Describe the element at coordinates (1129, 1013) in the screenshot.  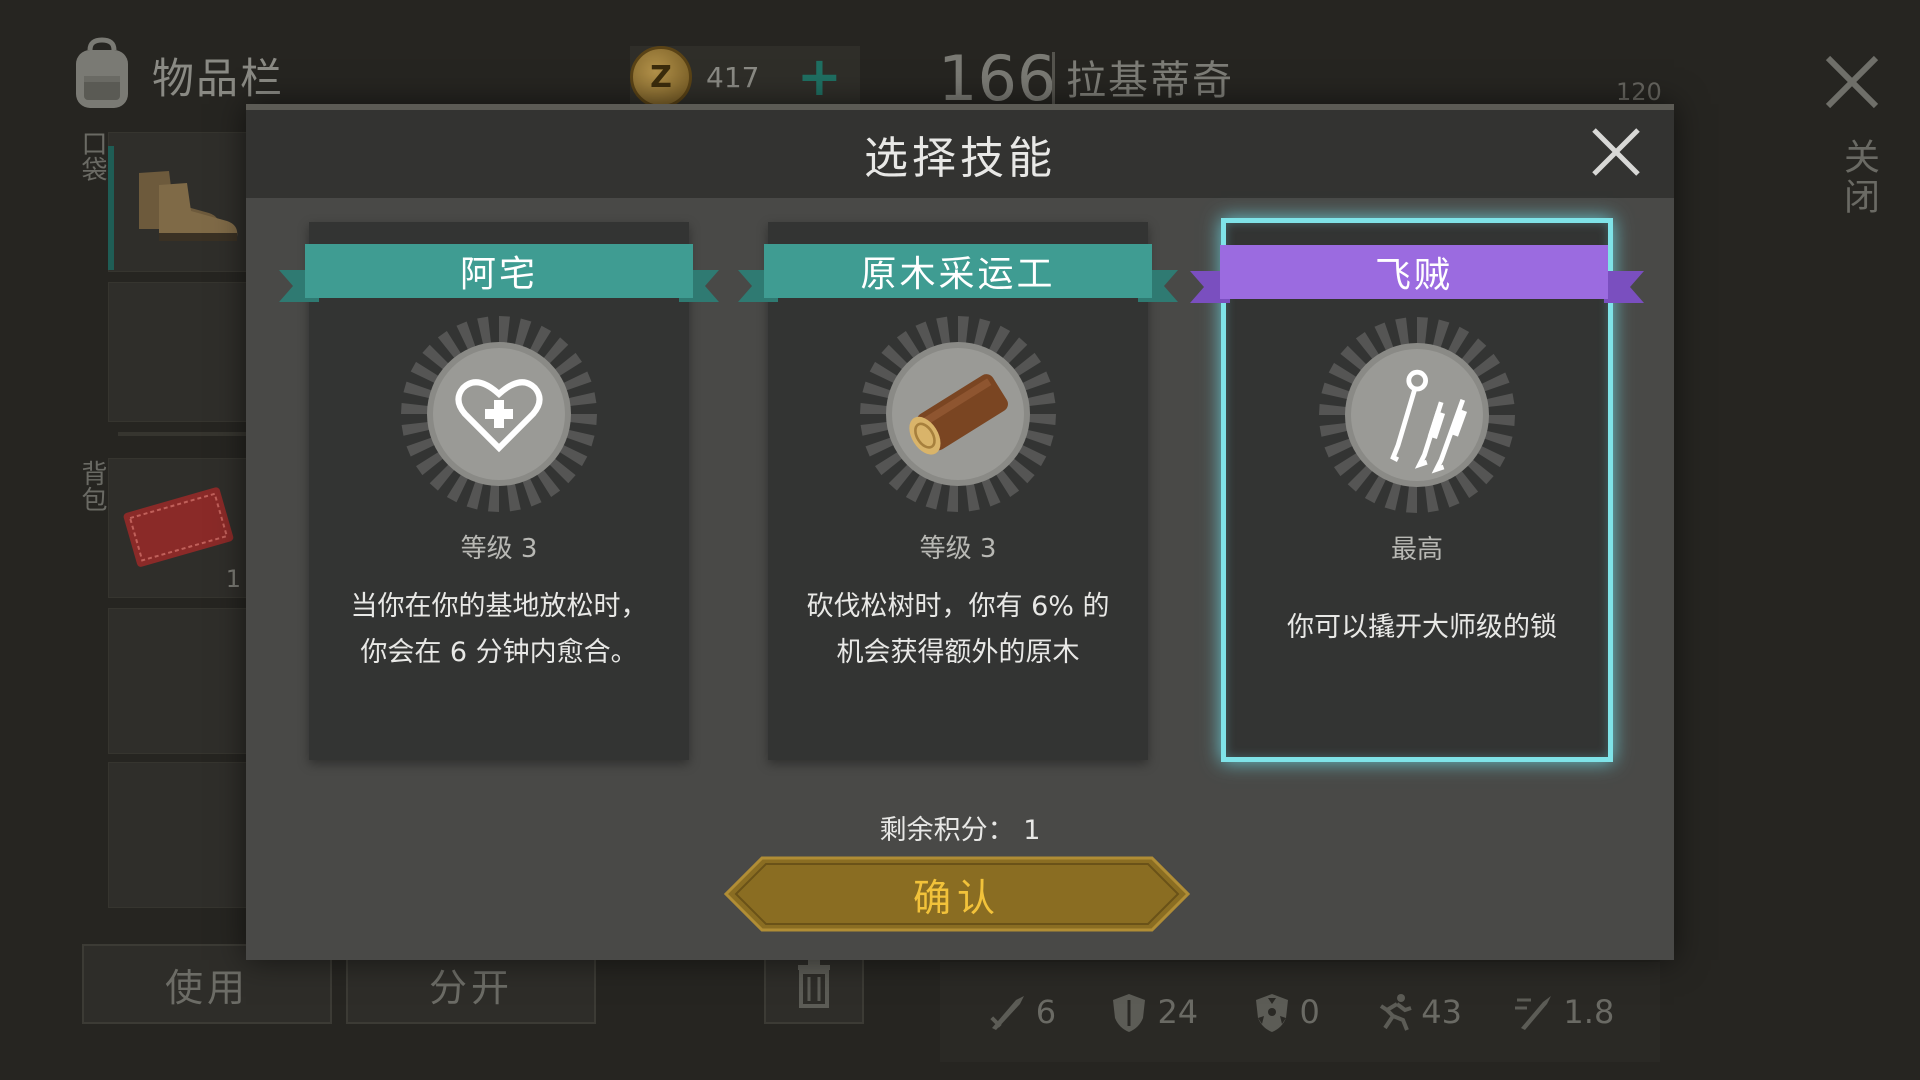
I see `armor-icon` at that location.